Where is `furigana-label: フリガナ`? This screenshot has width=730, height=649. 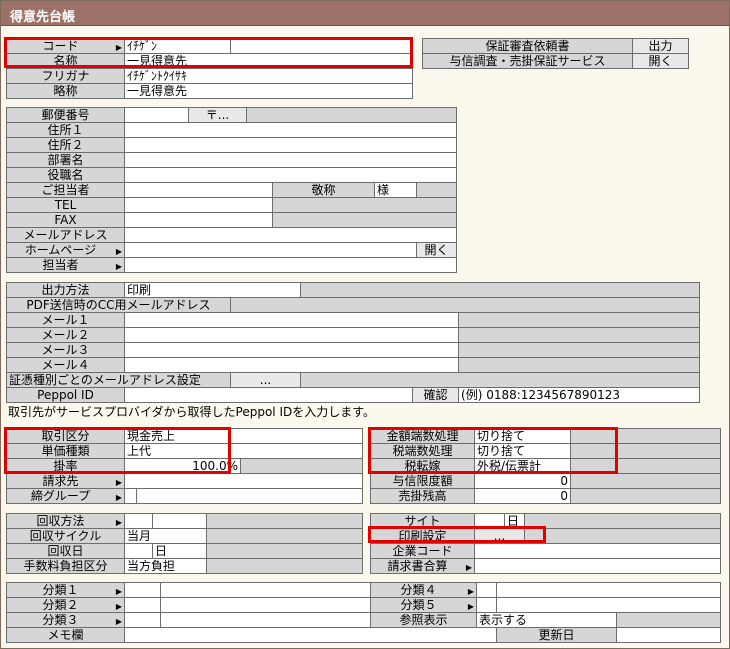 furigana-label: フリガナ is located at coordinates (65, 76).